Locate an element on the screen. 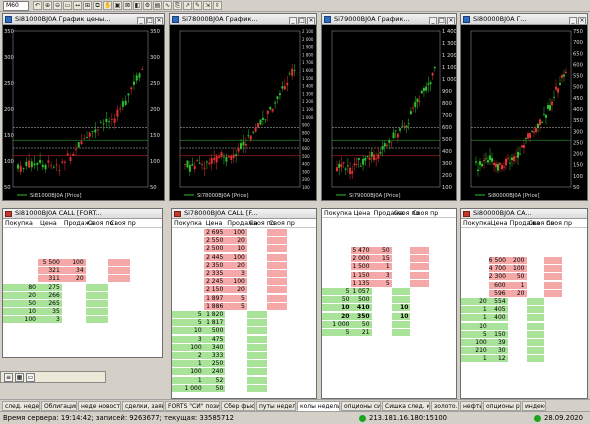  ask-qty-cell: 15 is located at coordinates (381, 259).